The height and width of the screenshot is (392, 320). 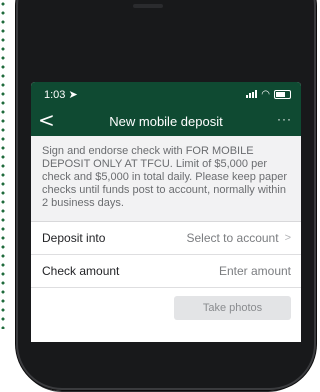 What do you see at coordinates (252, 94) in the screenshot?
I see `signal-bars-icon` at bounding box center [252, 94].